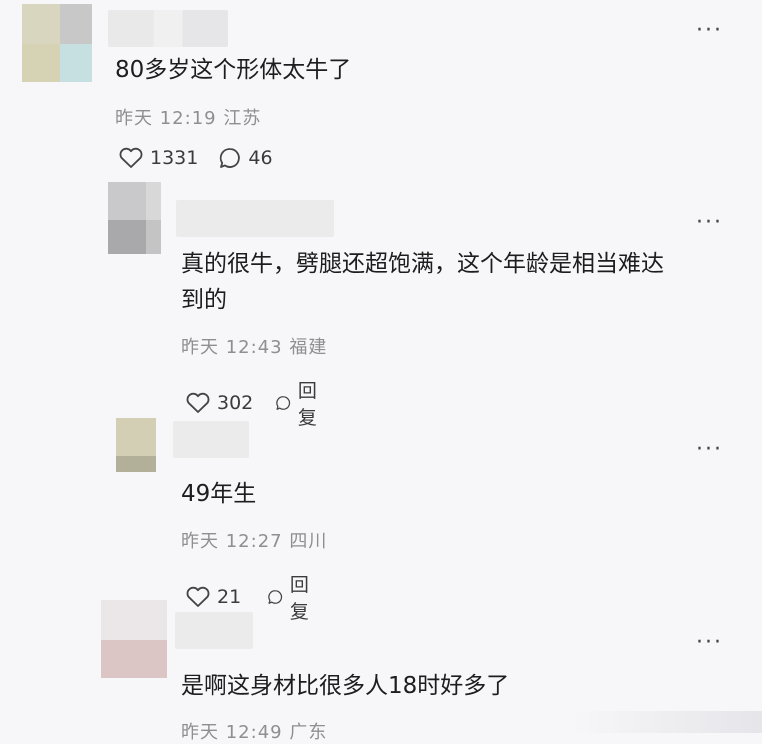 The image size is (762, 744). I want to click on like-count: 302, so click(235, 403).